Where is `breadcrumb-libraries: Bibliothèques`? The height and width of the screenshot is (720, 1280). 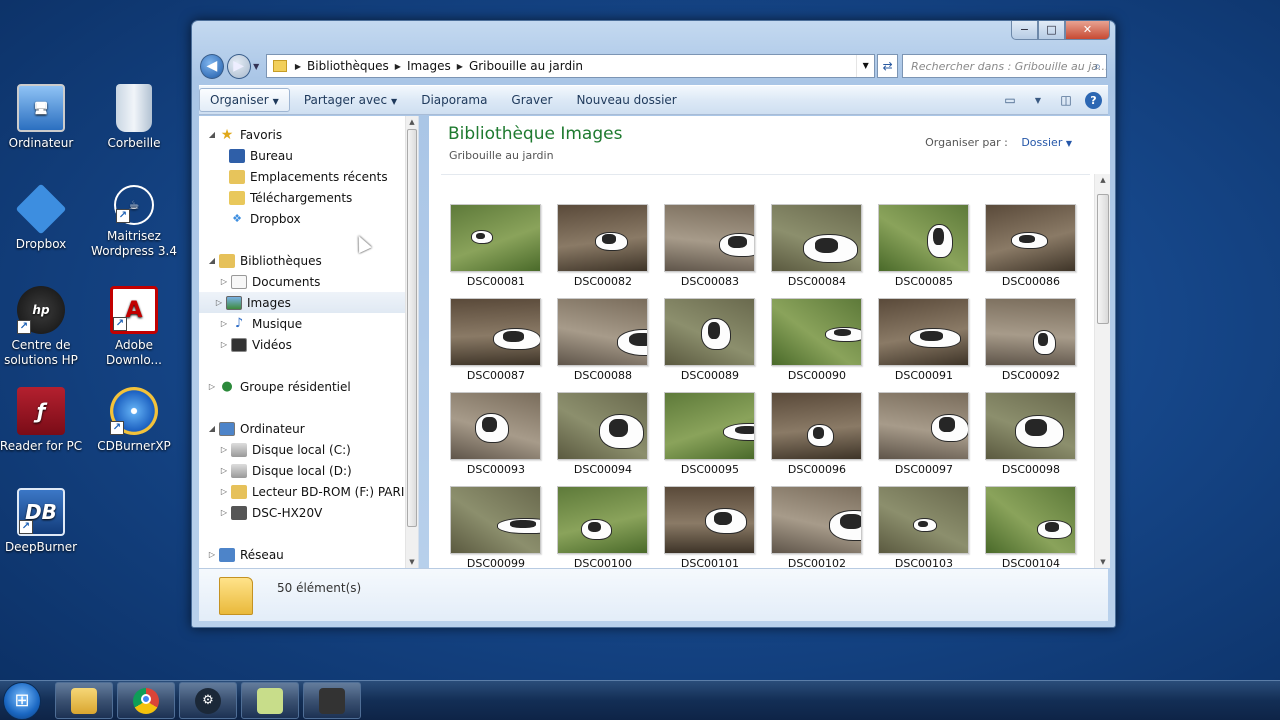 breadcrumb-libraries: Bibliothèques is located at coordinates (348, 66).